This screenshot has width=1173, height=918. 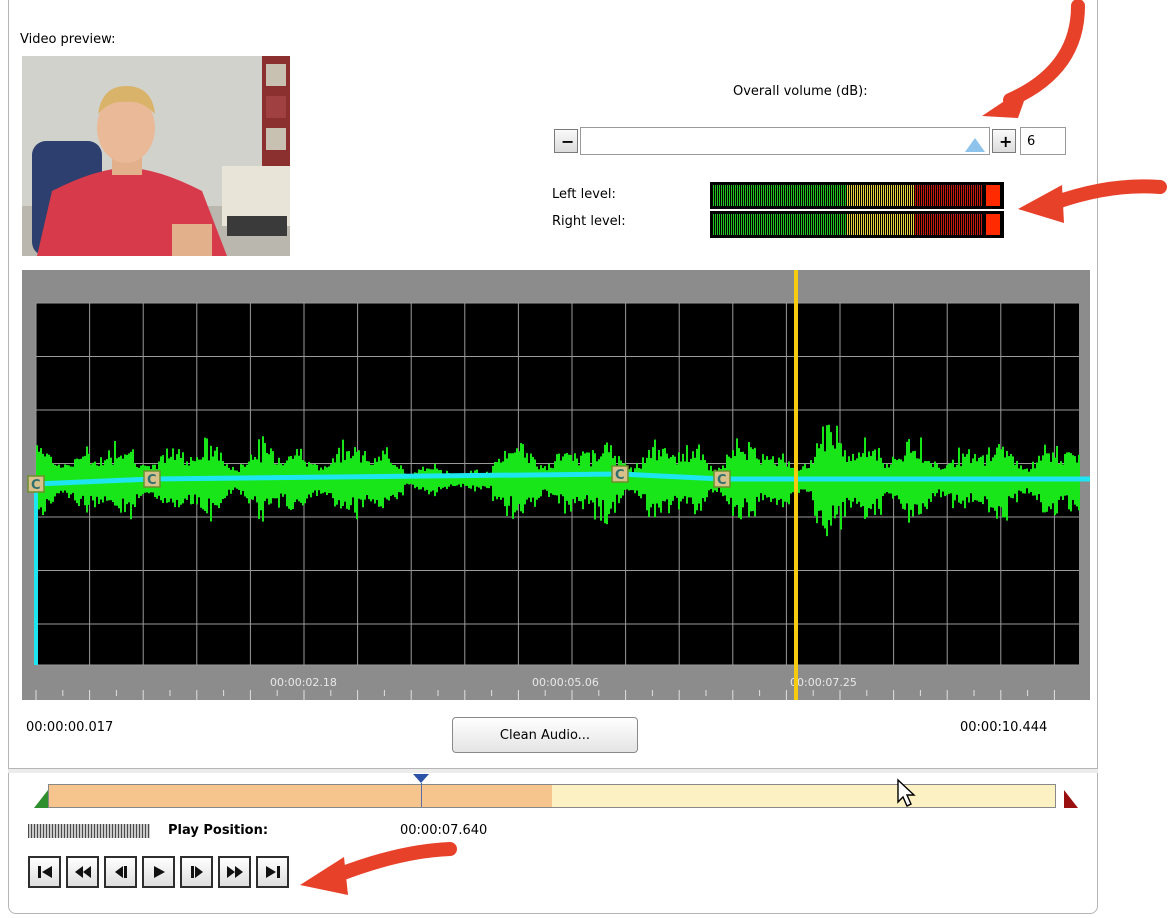 I want to click on left-level-label: Left level:, so click(x=584, y=194).